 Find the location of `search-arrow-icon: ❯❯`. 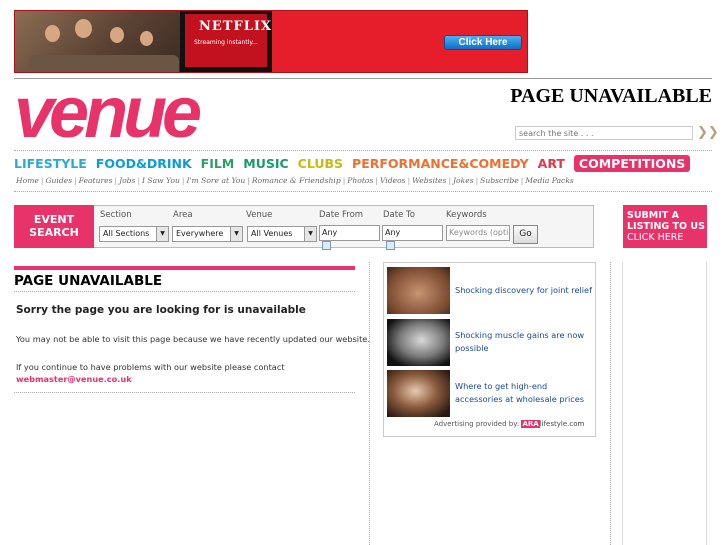

search-arrow-icon: ❯❯ is located at coordinates (708, 133).